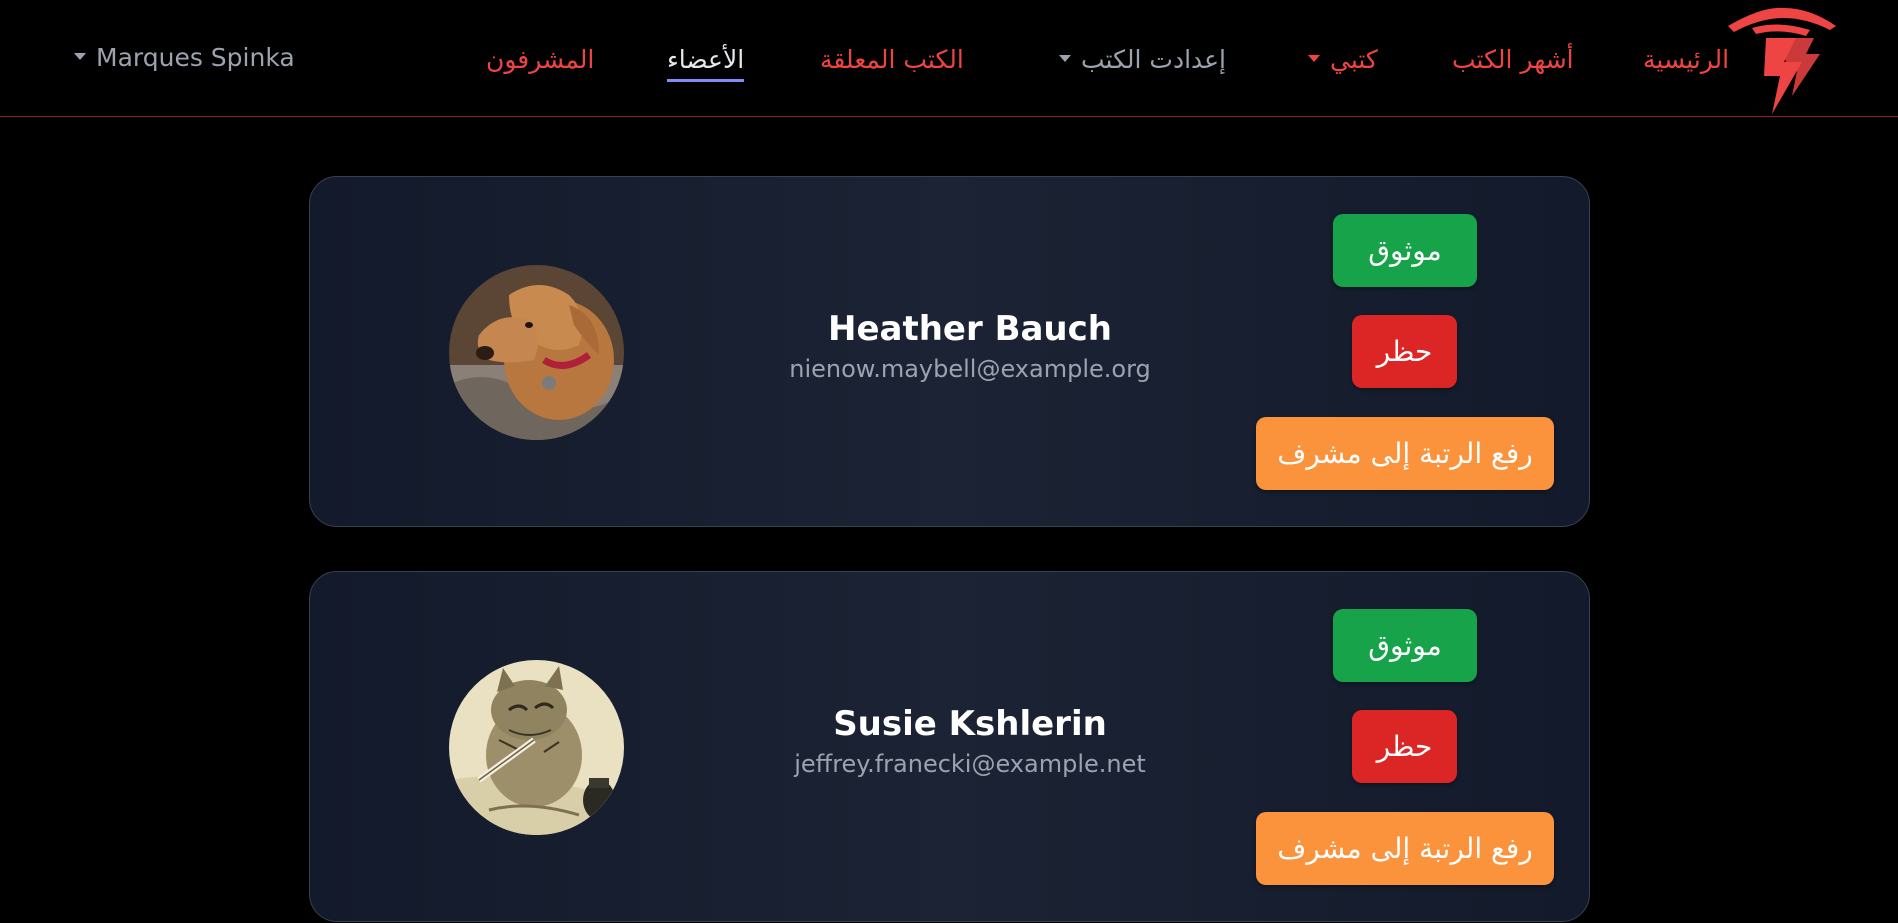  What do you see at coordinates (1354, 59) in the screenshot?
I see `nav-my-books-label: كتبي` at bounding box center [1354, 59].